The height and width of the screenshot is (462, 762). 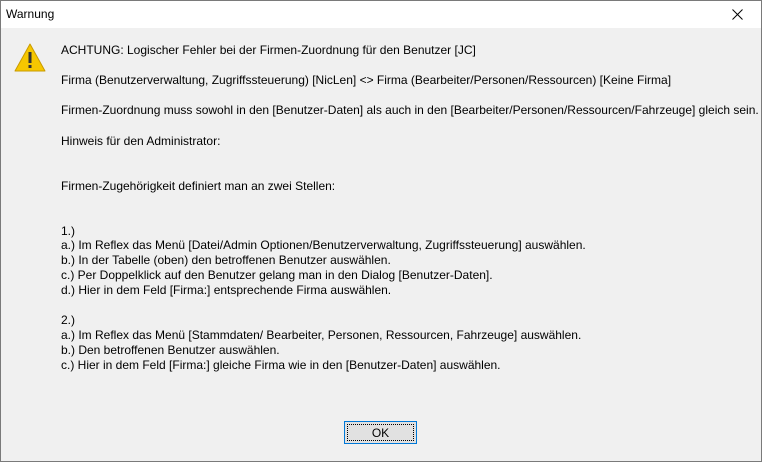 I want to click on window-title: Warnung, so click(x=30, y=14).